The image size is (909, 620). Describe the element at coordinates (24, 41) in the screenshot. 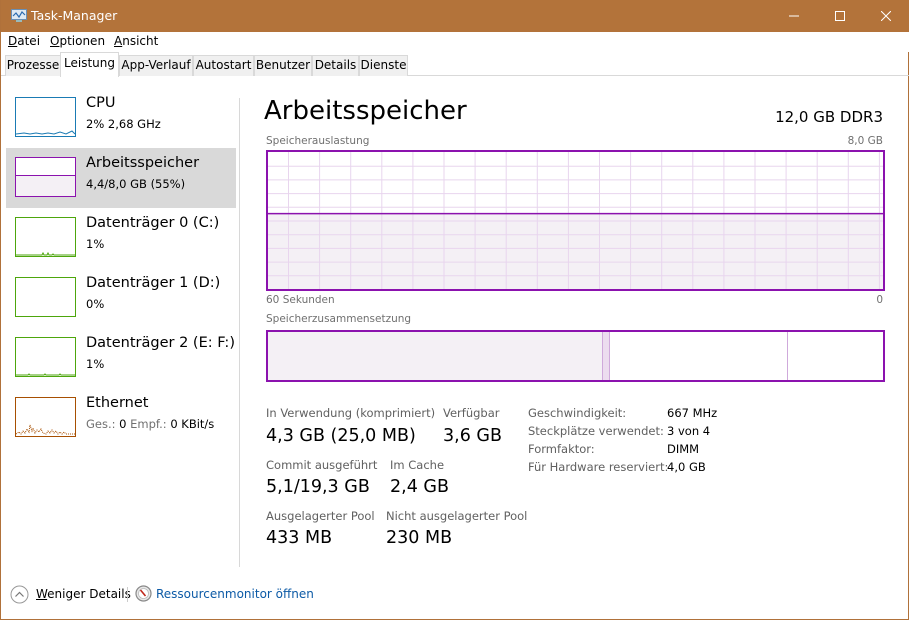

I see `menu-datei: Datei` at that location.